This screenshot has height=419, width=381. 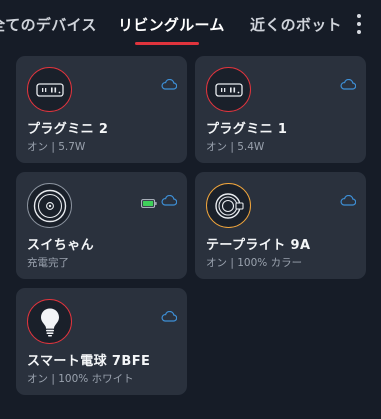 I want to click on device-name: プラグミニ 1, so click(x=247, y=129).